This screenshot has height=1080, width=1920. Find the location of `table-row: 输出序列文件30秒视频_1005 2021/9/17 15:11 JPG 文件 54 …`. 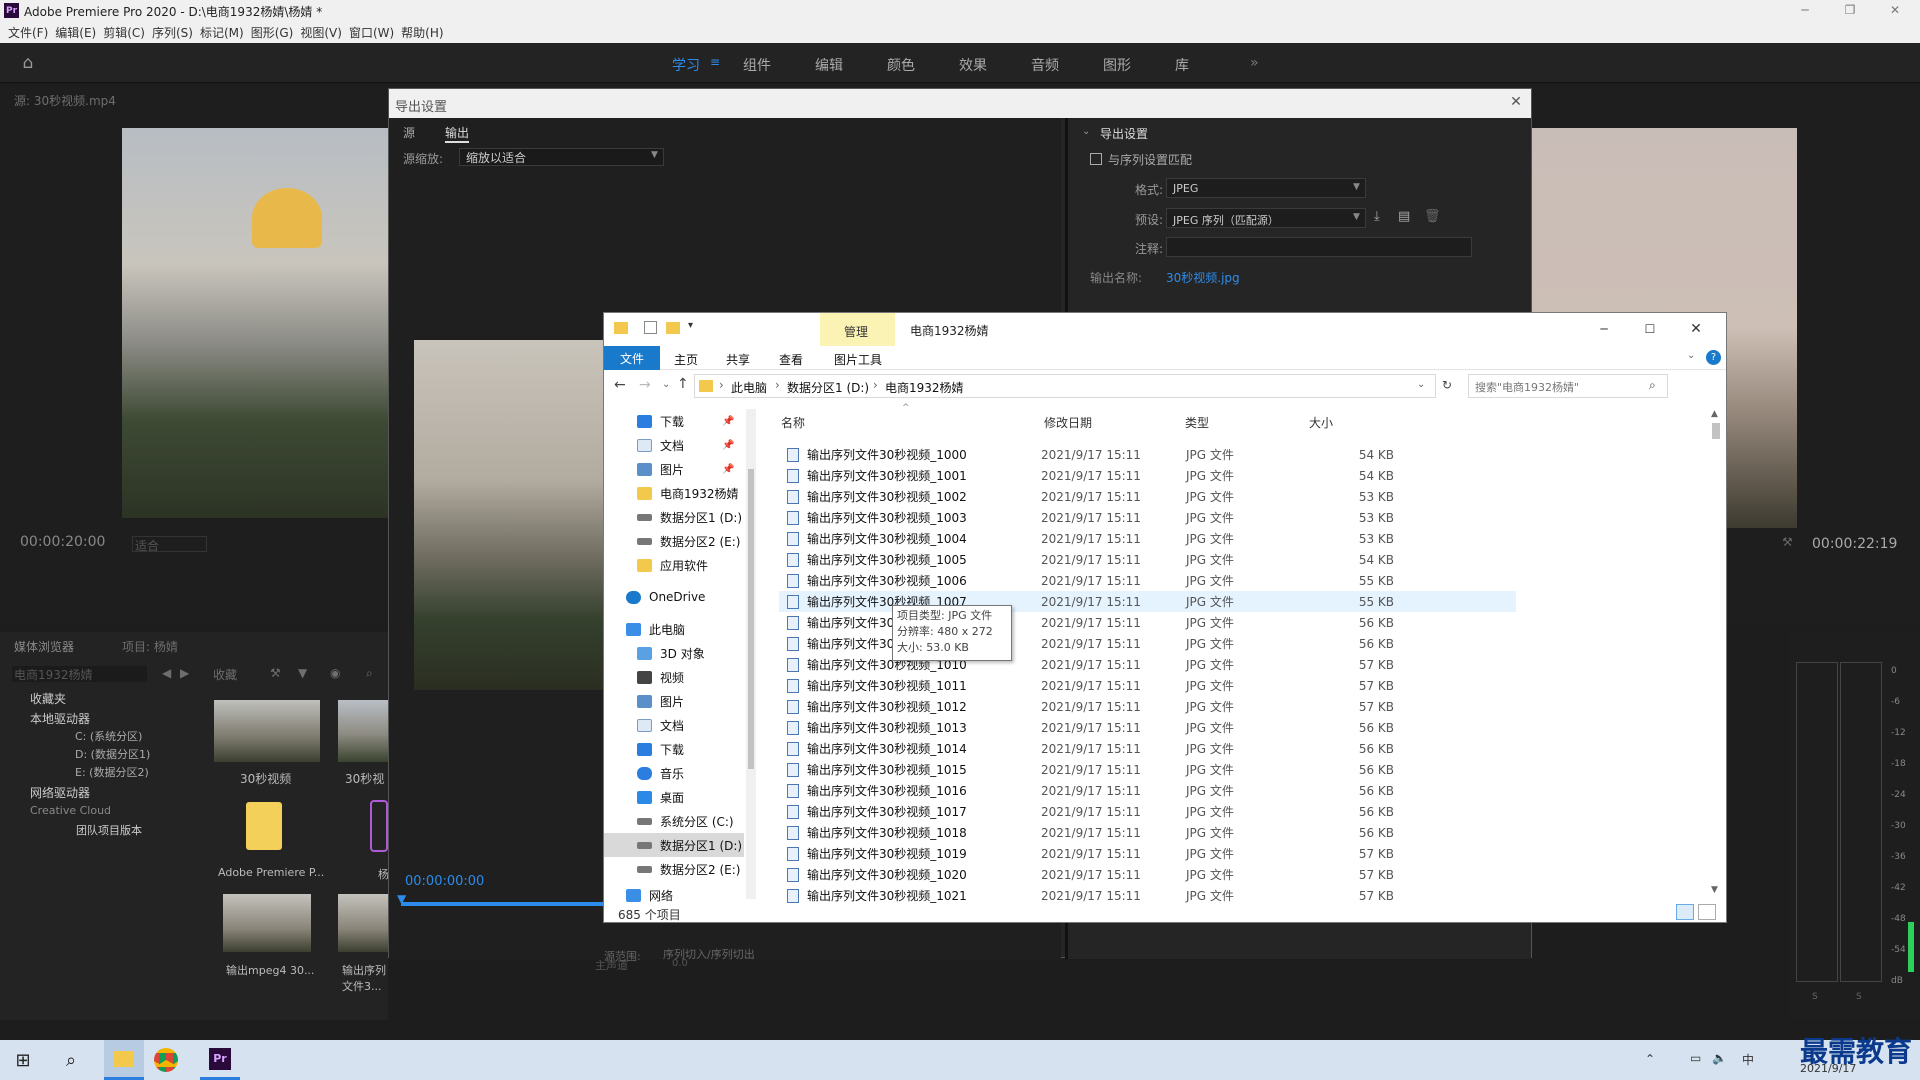

table-row: 输出序列文件30秒视频_1005 2021/9/17 15:11 JPG 文件 54 … is located at coordinates (1179, 559).